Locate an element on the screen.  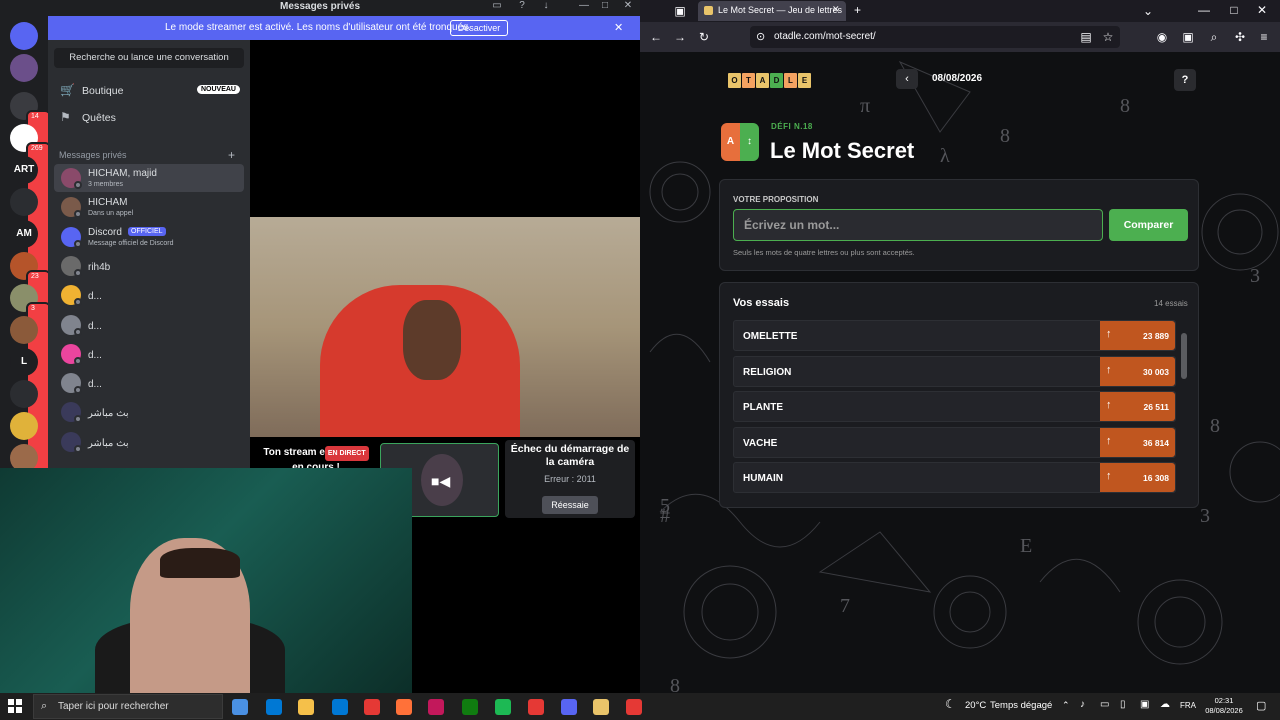
url-text: otadle.com/mot-secret/ is located at coordinates (825, 36).